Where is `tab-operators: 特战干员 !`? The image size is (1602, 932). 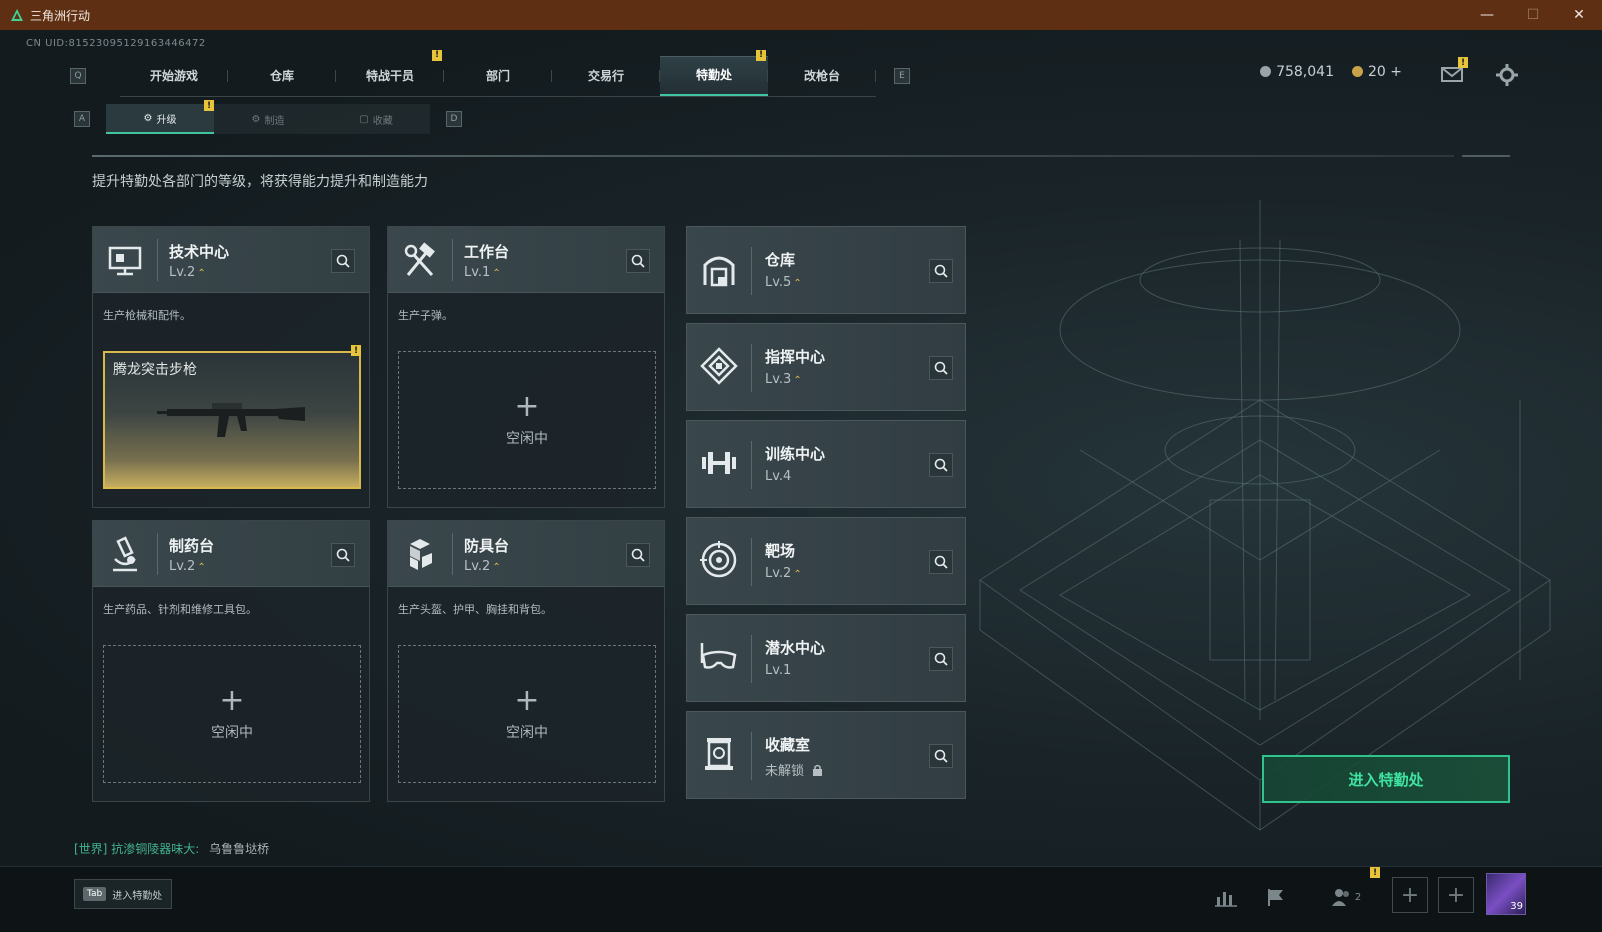 tab-operators: 特战干员 ! is located at coordinates (390, 72).